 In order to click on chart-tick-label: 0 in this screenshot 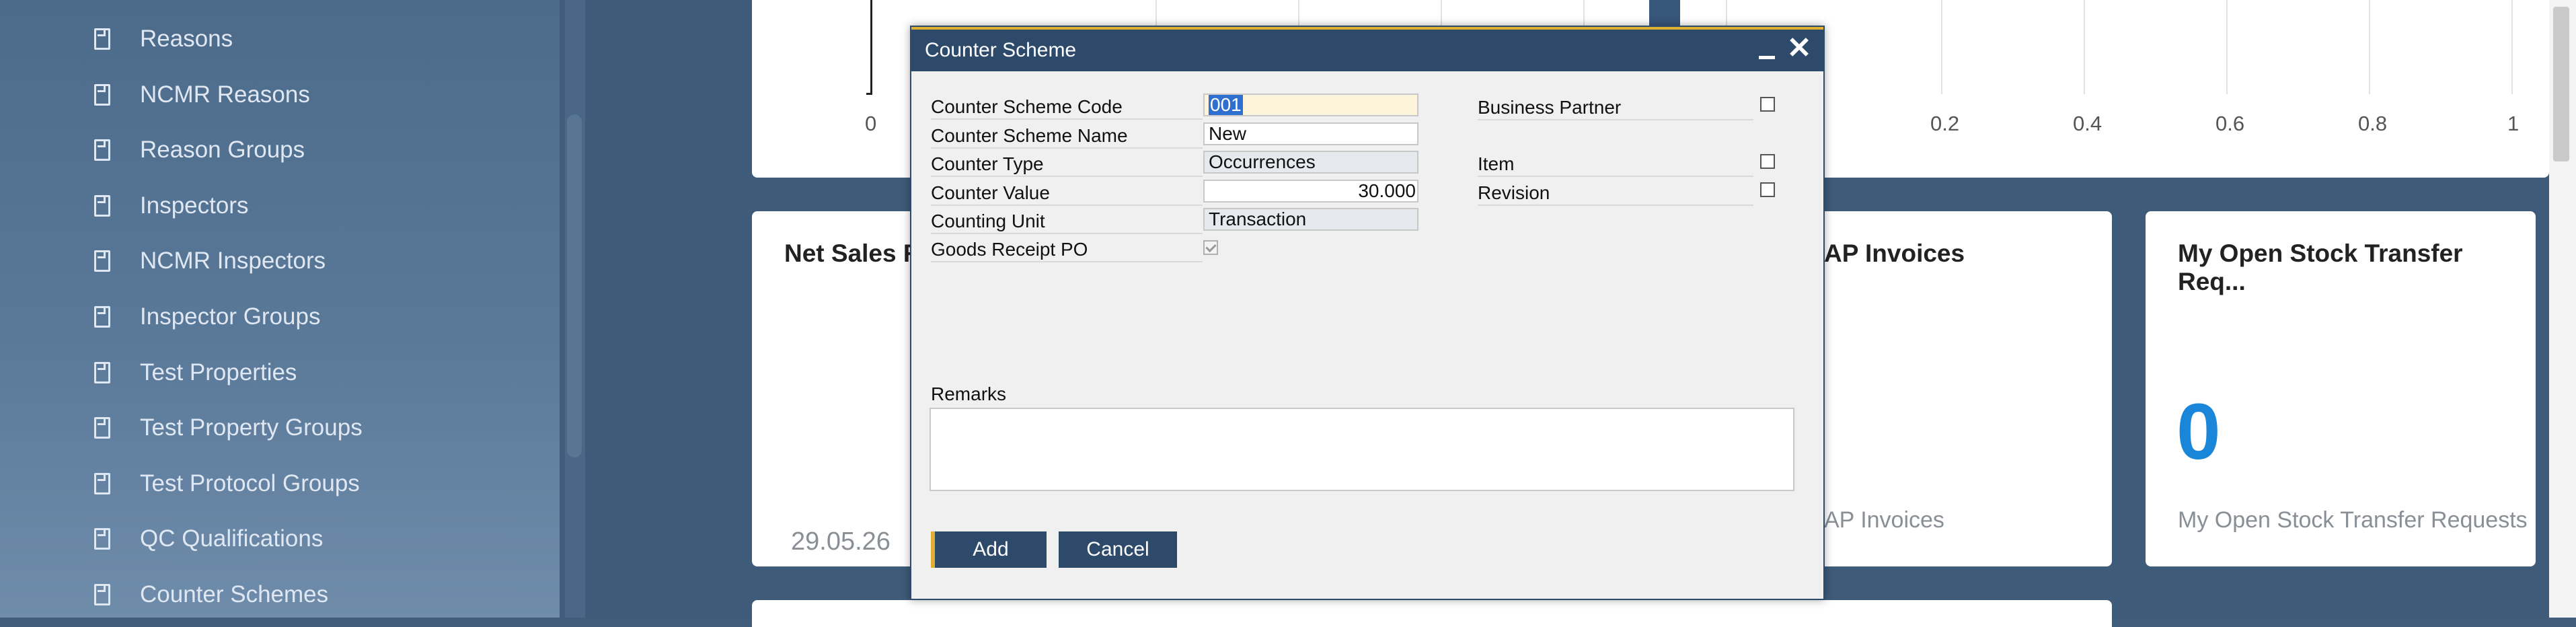, I will do `click(871, 124)`.